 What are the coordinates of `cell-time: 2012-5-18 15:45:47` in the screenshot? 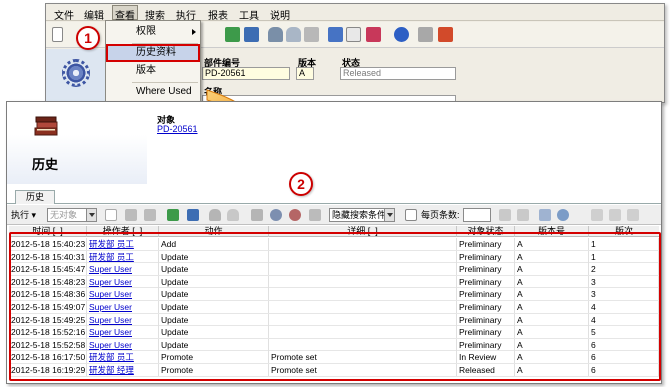 It's located at (49, 269).